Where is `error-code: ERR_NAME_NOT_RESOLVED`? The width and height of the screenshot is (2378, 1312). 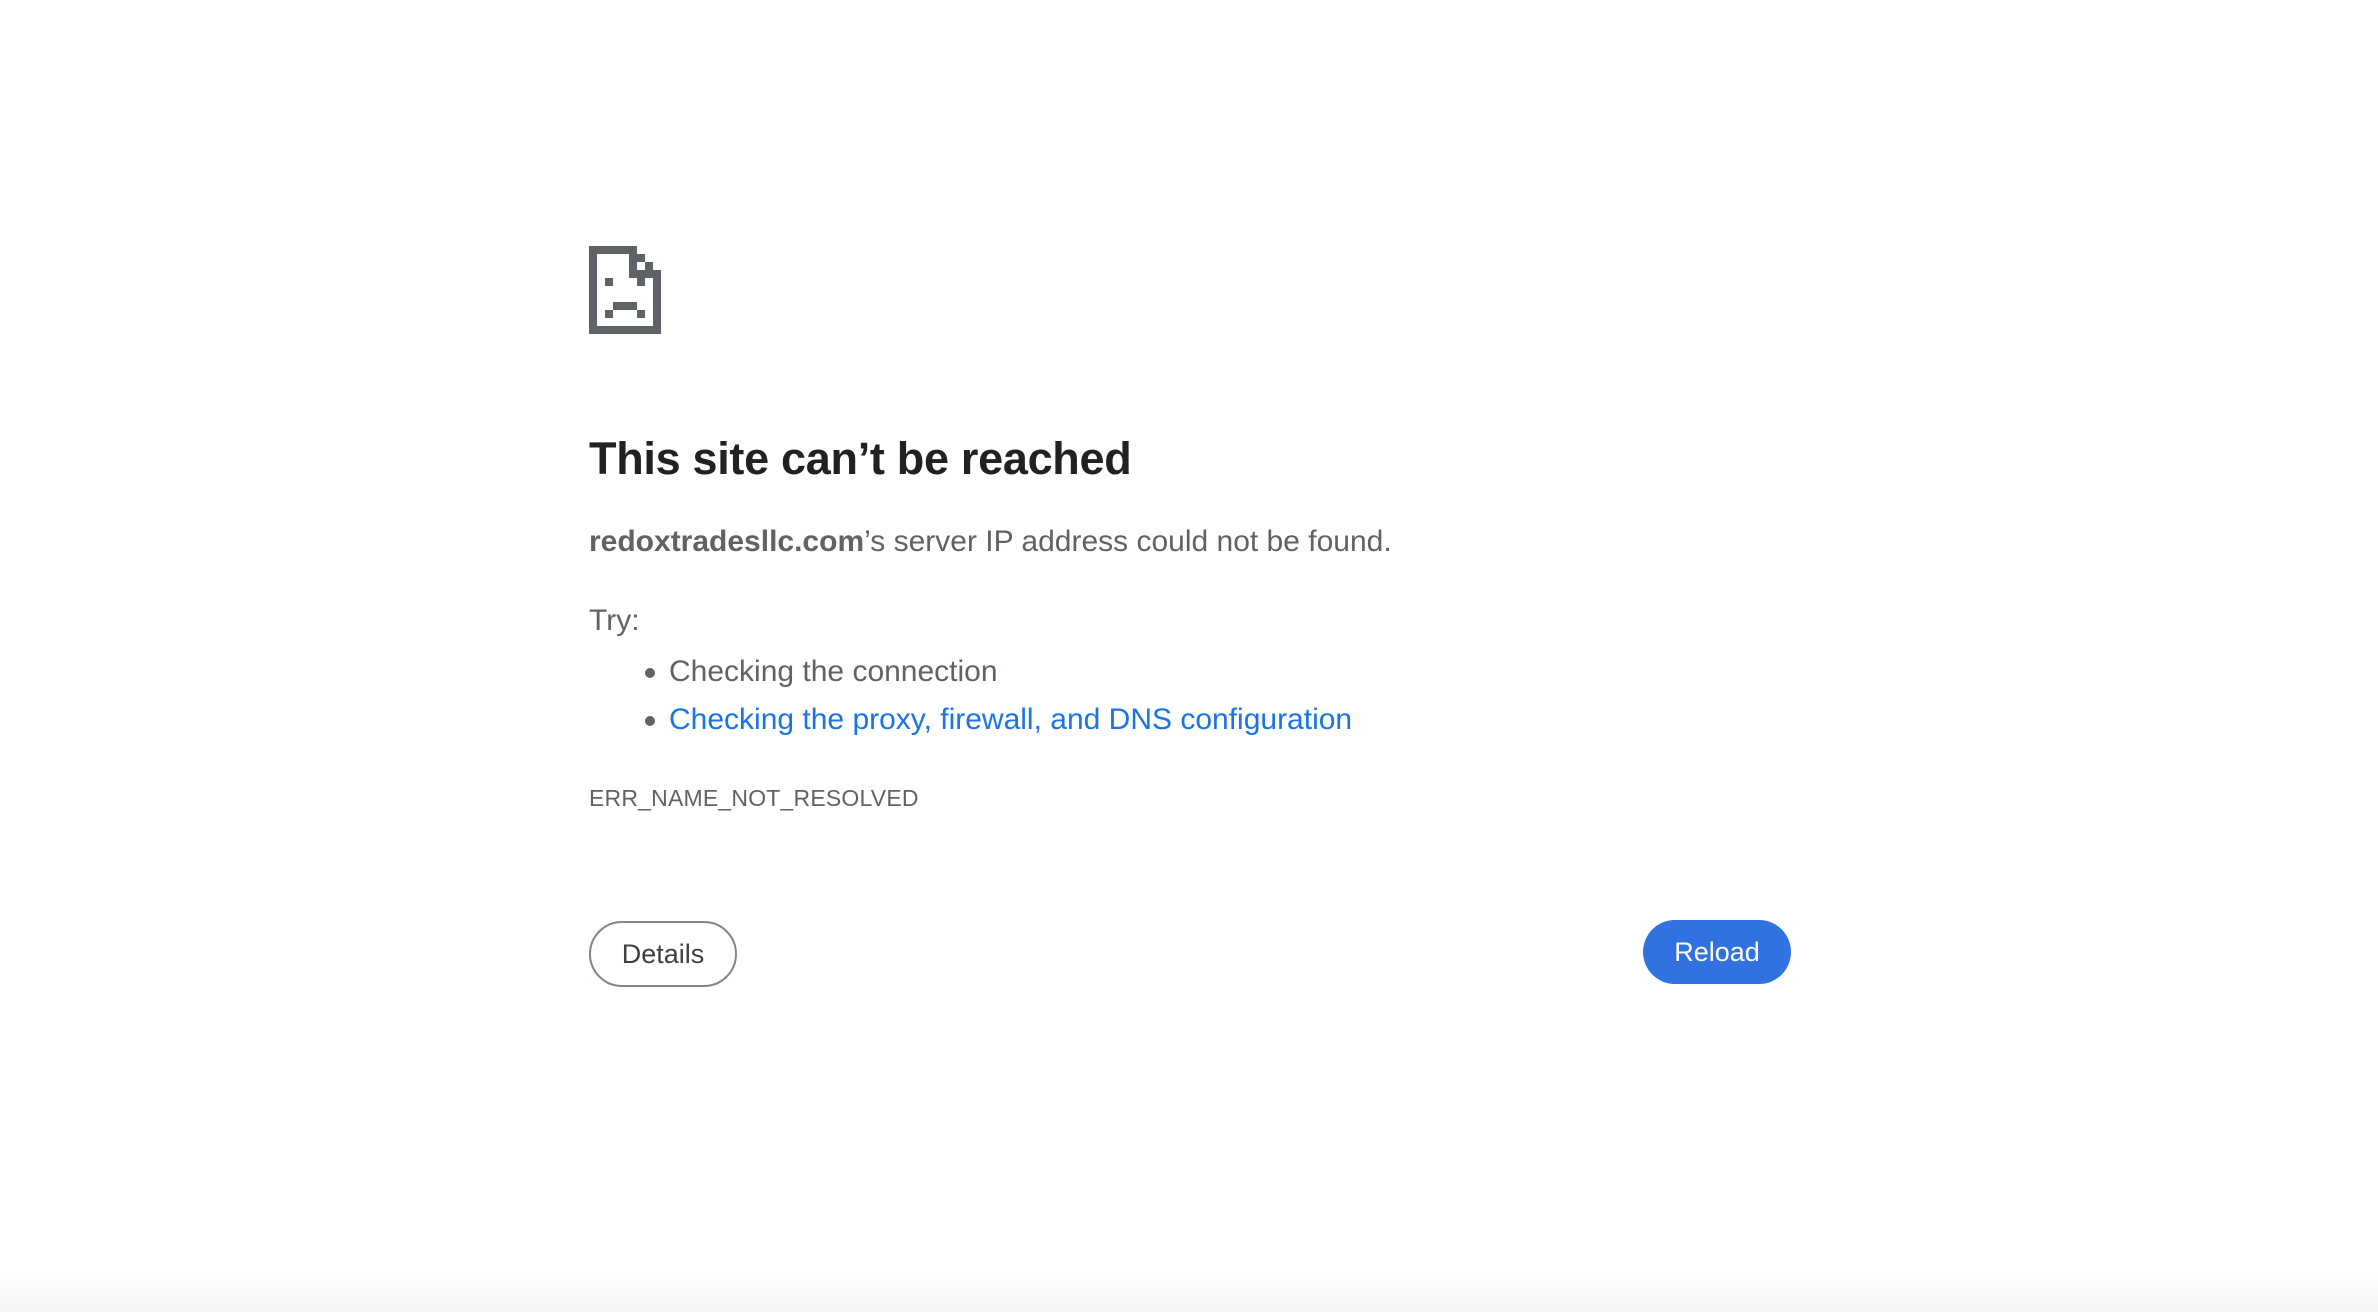
error-code: ERR_NAME_NOT_RESOLVED is located at coordinates (754, 798).